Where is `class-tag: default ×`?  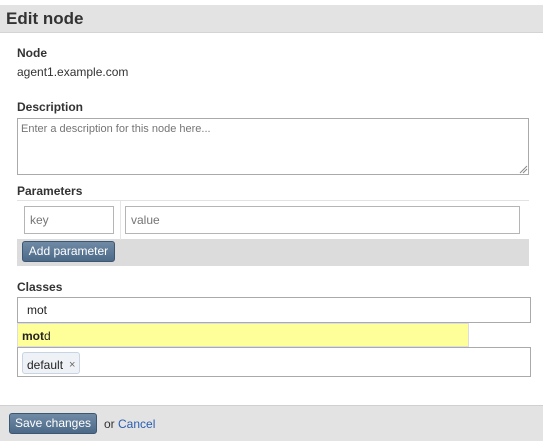 class-tag: default × is located at coordinates (51, 363).